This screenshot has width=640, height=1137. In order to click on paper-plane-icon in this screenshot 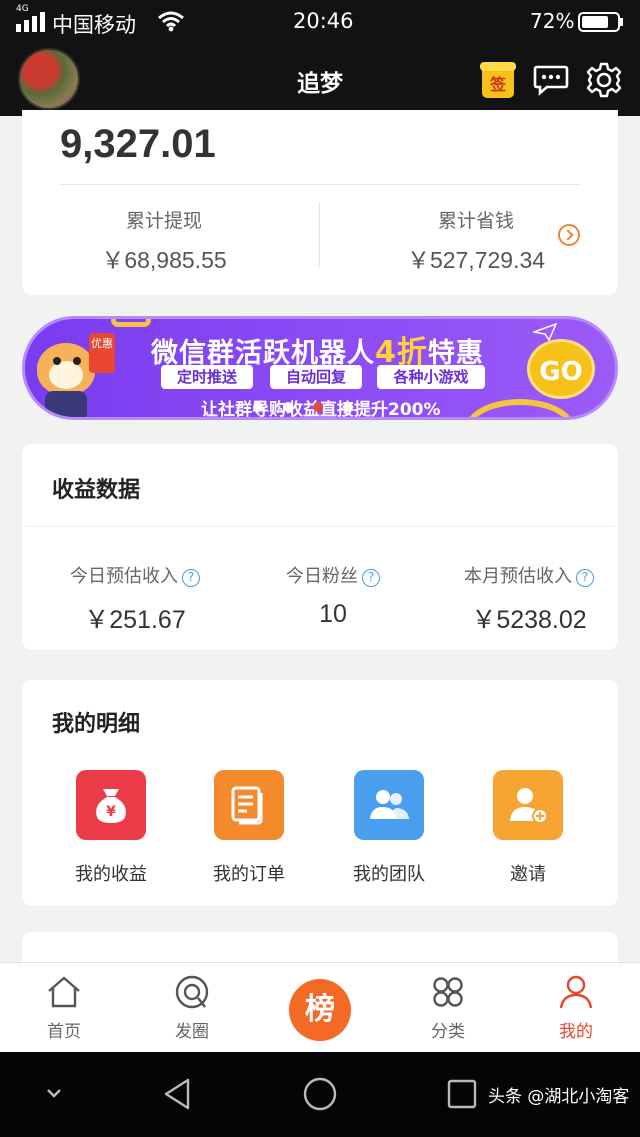, I will do `click(545, 332)`.